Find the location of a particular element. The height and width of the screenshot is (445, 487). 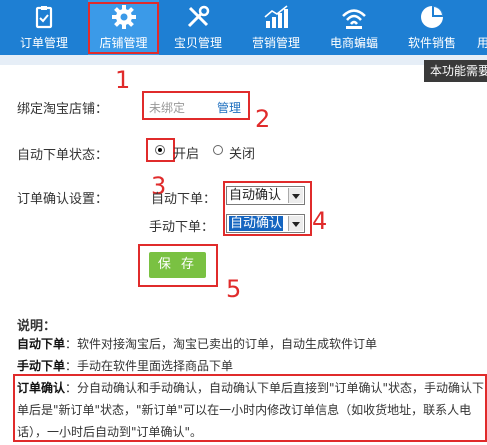

nav-label: 营销管理 is located at coordinates (275, 43).